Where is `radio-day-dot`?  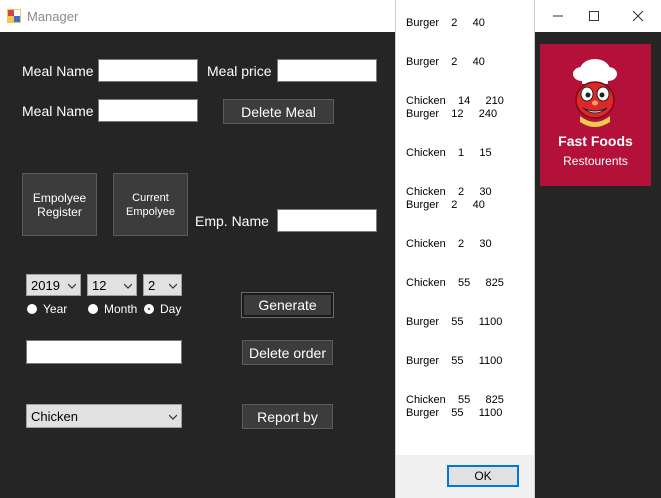
radio-day-dot is located at coordinates (149, 309).